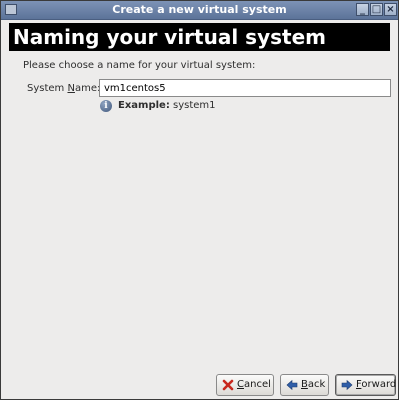 The width and height of the screenshot is (399, 400). What do you see at coordinates (169, 37) in the screenshot?
I see `page-title: Naming your virtual system` at bounding box center [169, 37].